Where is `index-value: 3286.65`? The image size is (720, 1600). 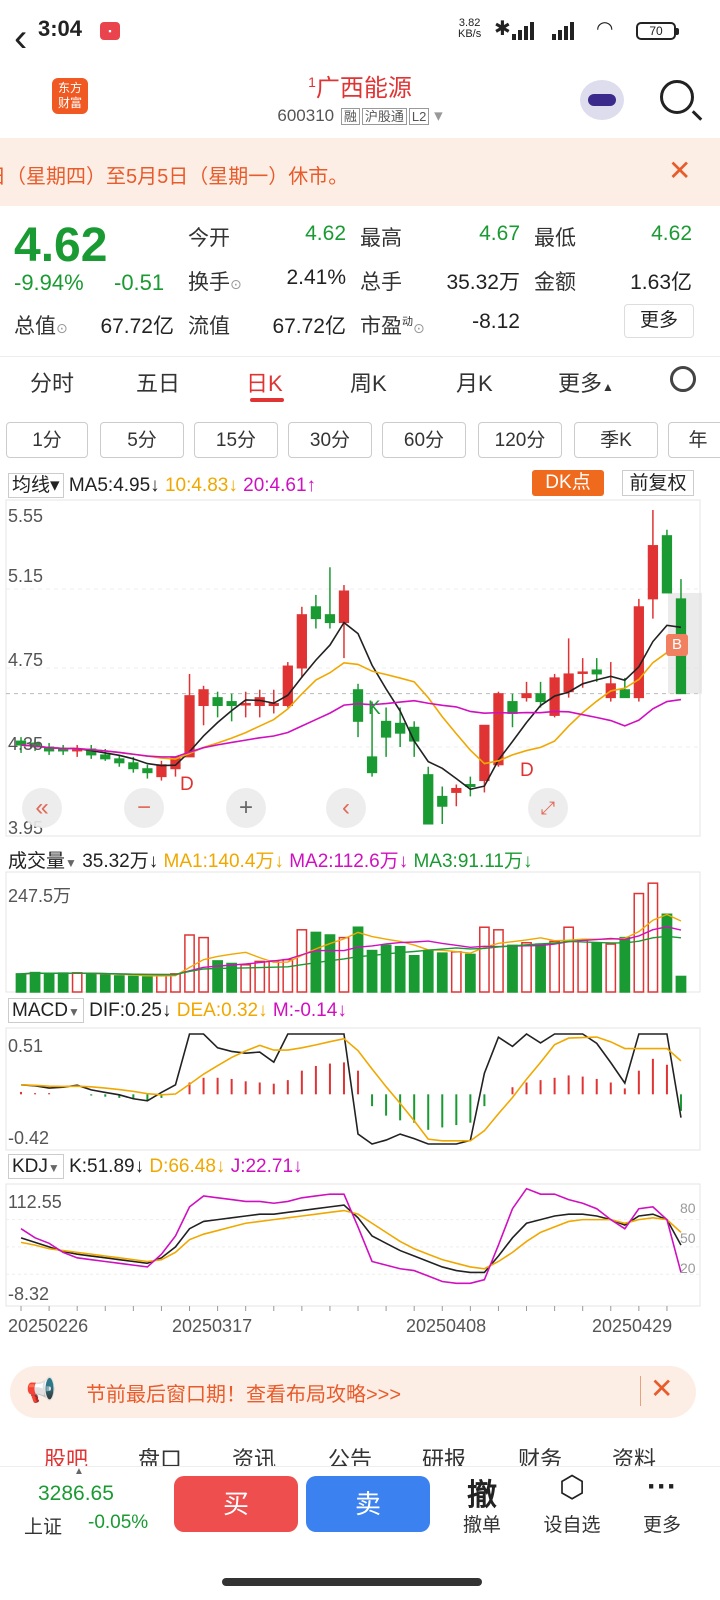
index-value: 3286.65 is located at coordinates (76, 1494).